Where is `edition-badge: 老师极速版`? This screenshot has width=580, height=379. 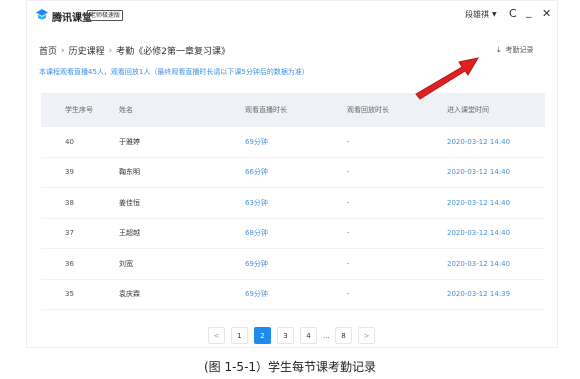
edition-badge: 老师极速版 is located at coordinates (105, 15).